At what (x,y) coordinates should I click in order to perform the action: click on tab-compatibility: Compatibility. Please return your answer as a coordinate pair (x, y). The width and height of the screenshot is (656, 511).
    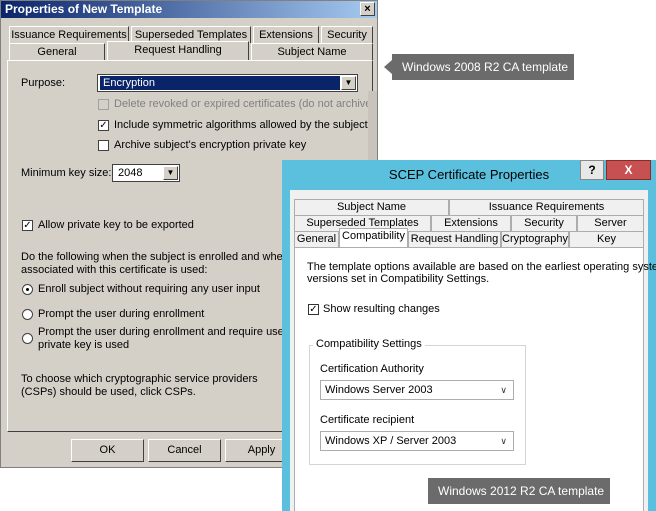
    Looking at the image, I should click on (373, 237).